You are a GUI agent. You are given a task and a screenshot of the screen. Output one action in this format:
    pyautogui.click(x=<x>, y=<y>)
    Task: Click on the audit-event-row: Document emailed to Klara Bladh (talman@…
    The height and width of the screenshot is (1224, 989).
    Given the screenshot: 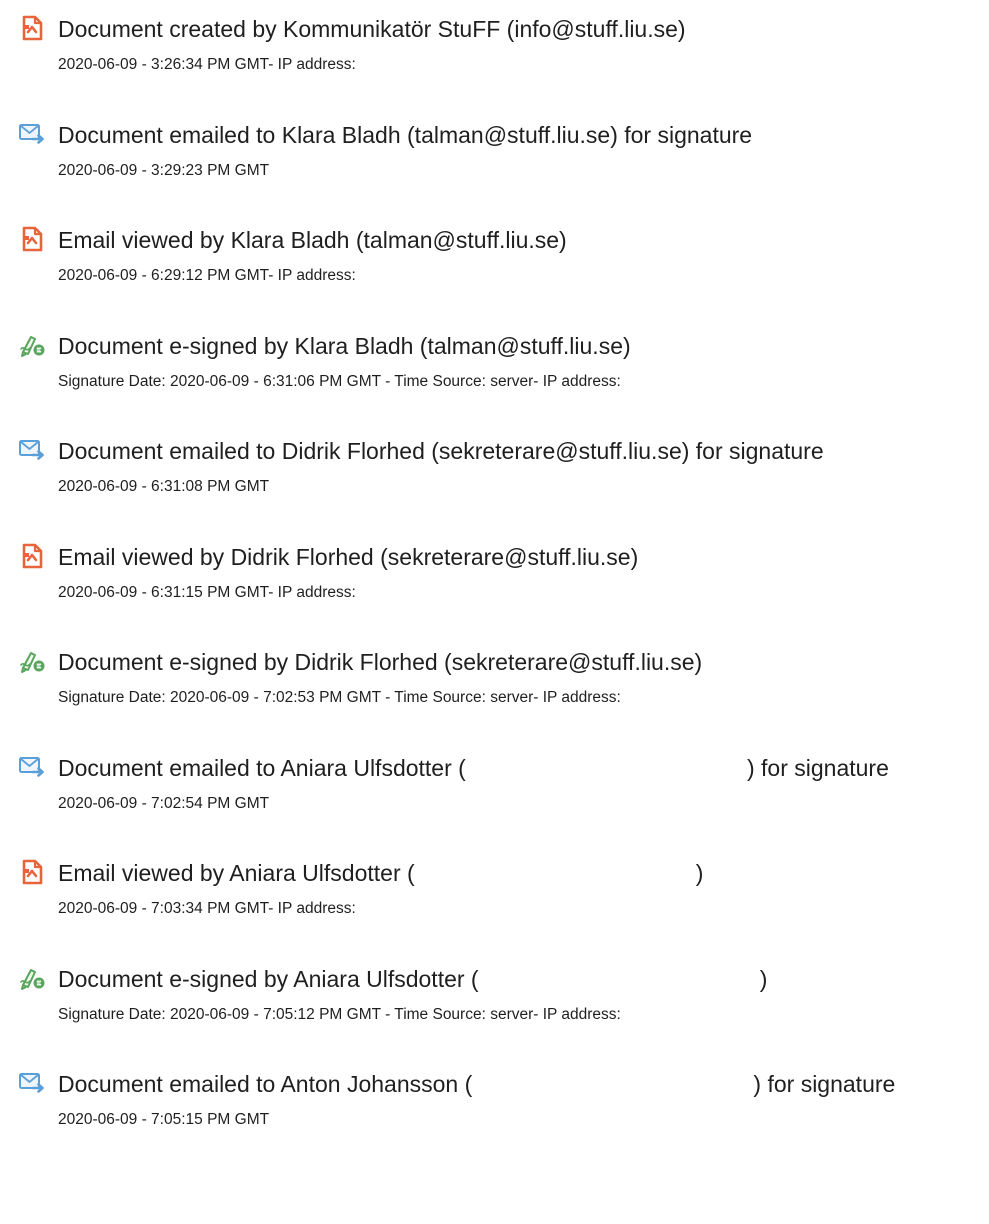 What is the action you would take?
    pyautogui.click(x=494, y=160)
    